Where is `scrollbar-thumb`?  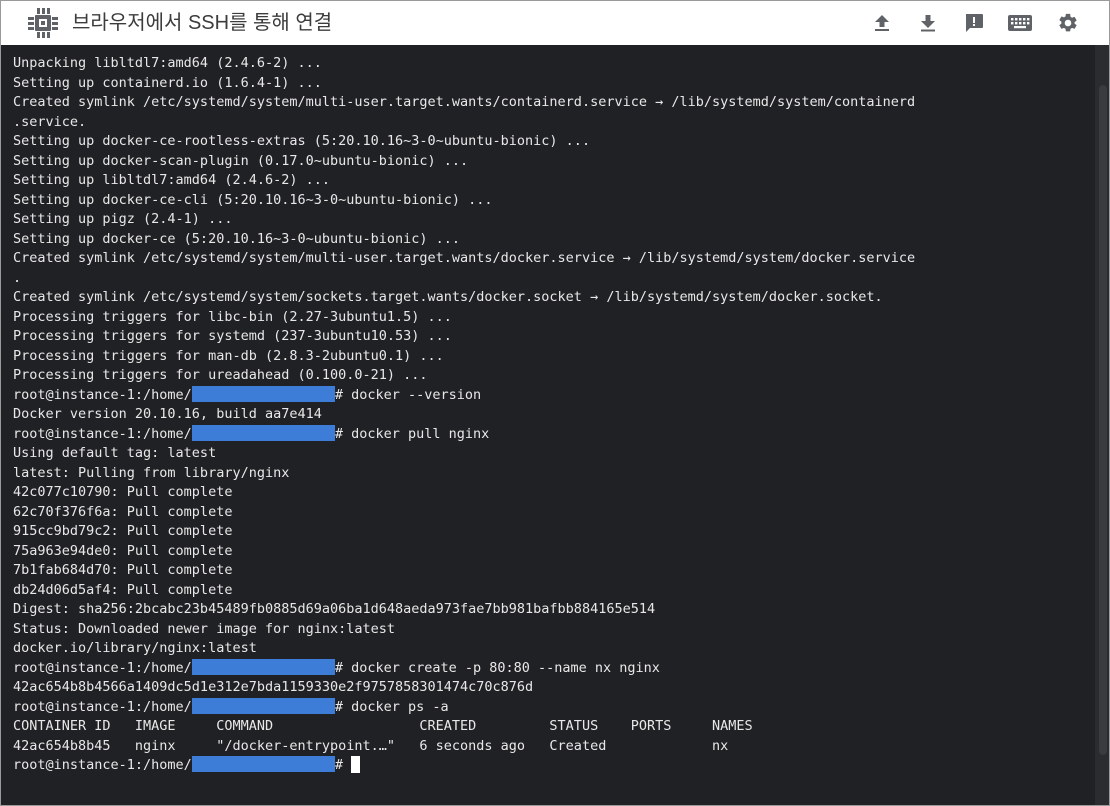 scrollbar-thumb is located at coordinates (1103, 420).